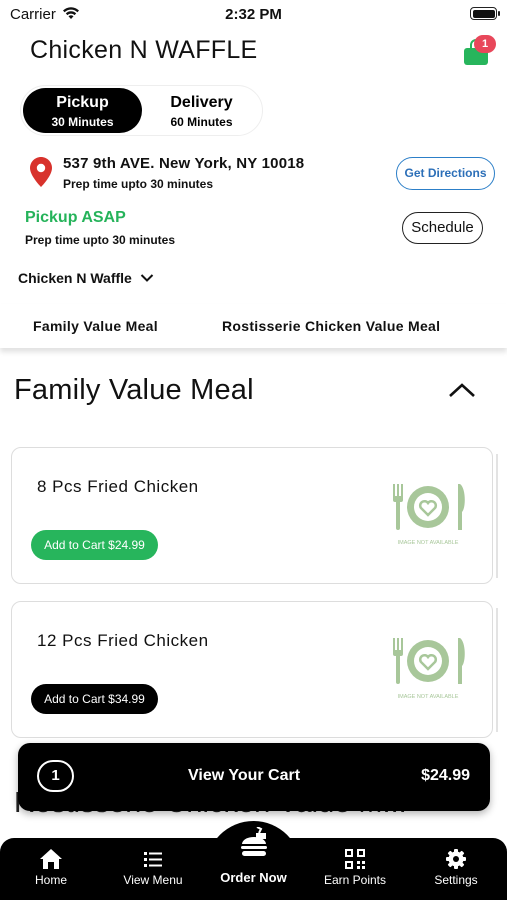  I want to click on tab-settings-label: Settings, so click(456, 880).